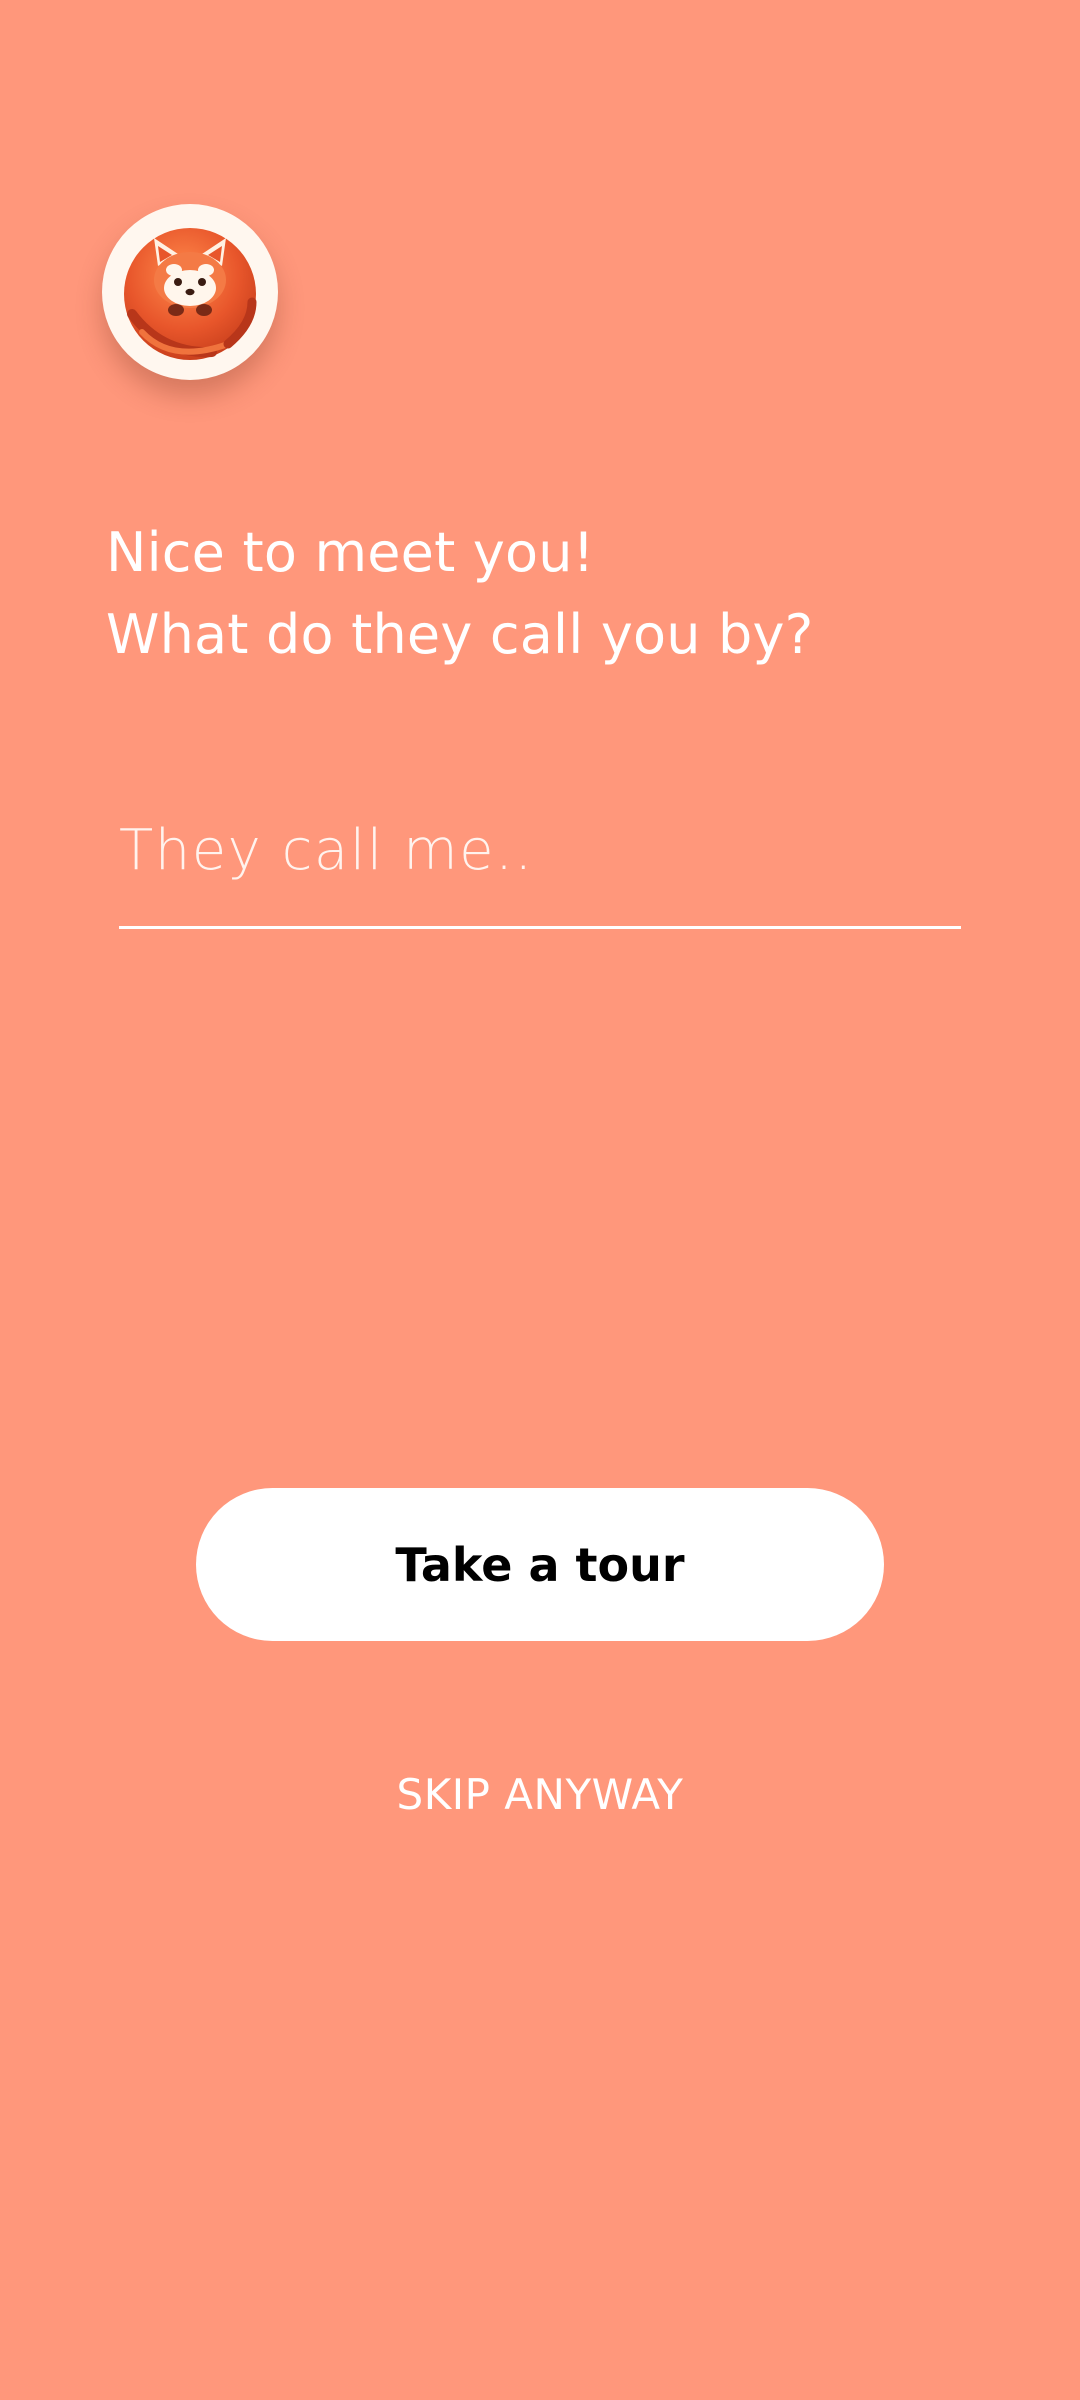 This screenshot has width=1080, height=2400. What do you see at coordinates (540, 1794) in the screenshot?
I see `skip-anyway-link: SKIP ANYWAY` at bounding box center [540, 1794].